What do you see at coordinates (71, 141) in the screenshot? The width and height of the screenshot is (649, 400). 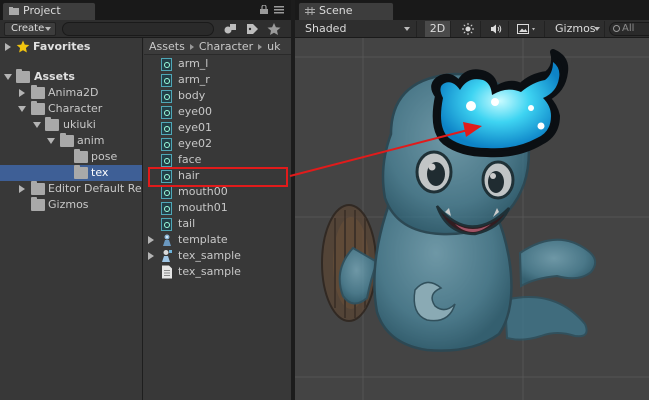 I see `tree-item-anim: anim` at bounding box center [71, 141].